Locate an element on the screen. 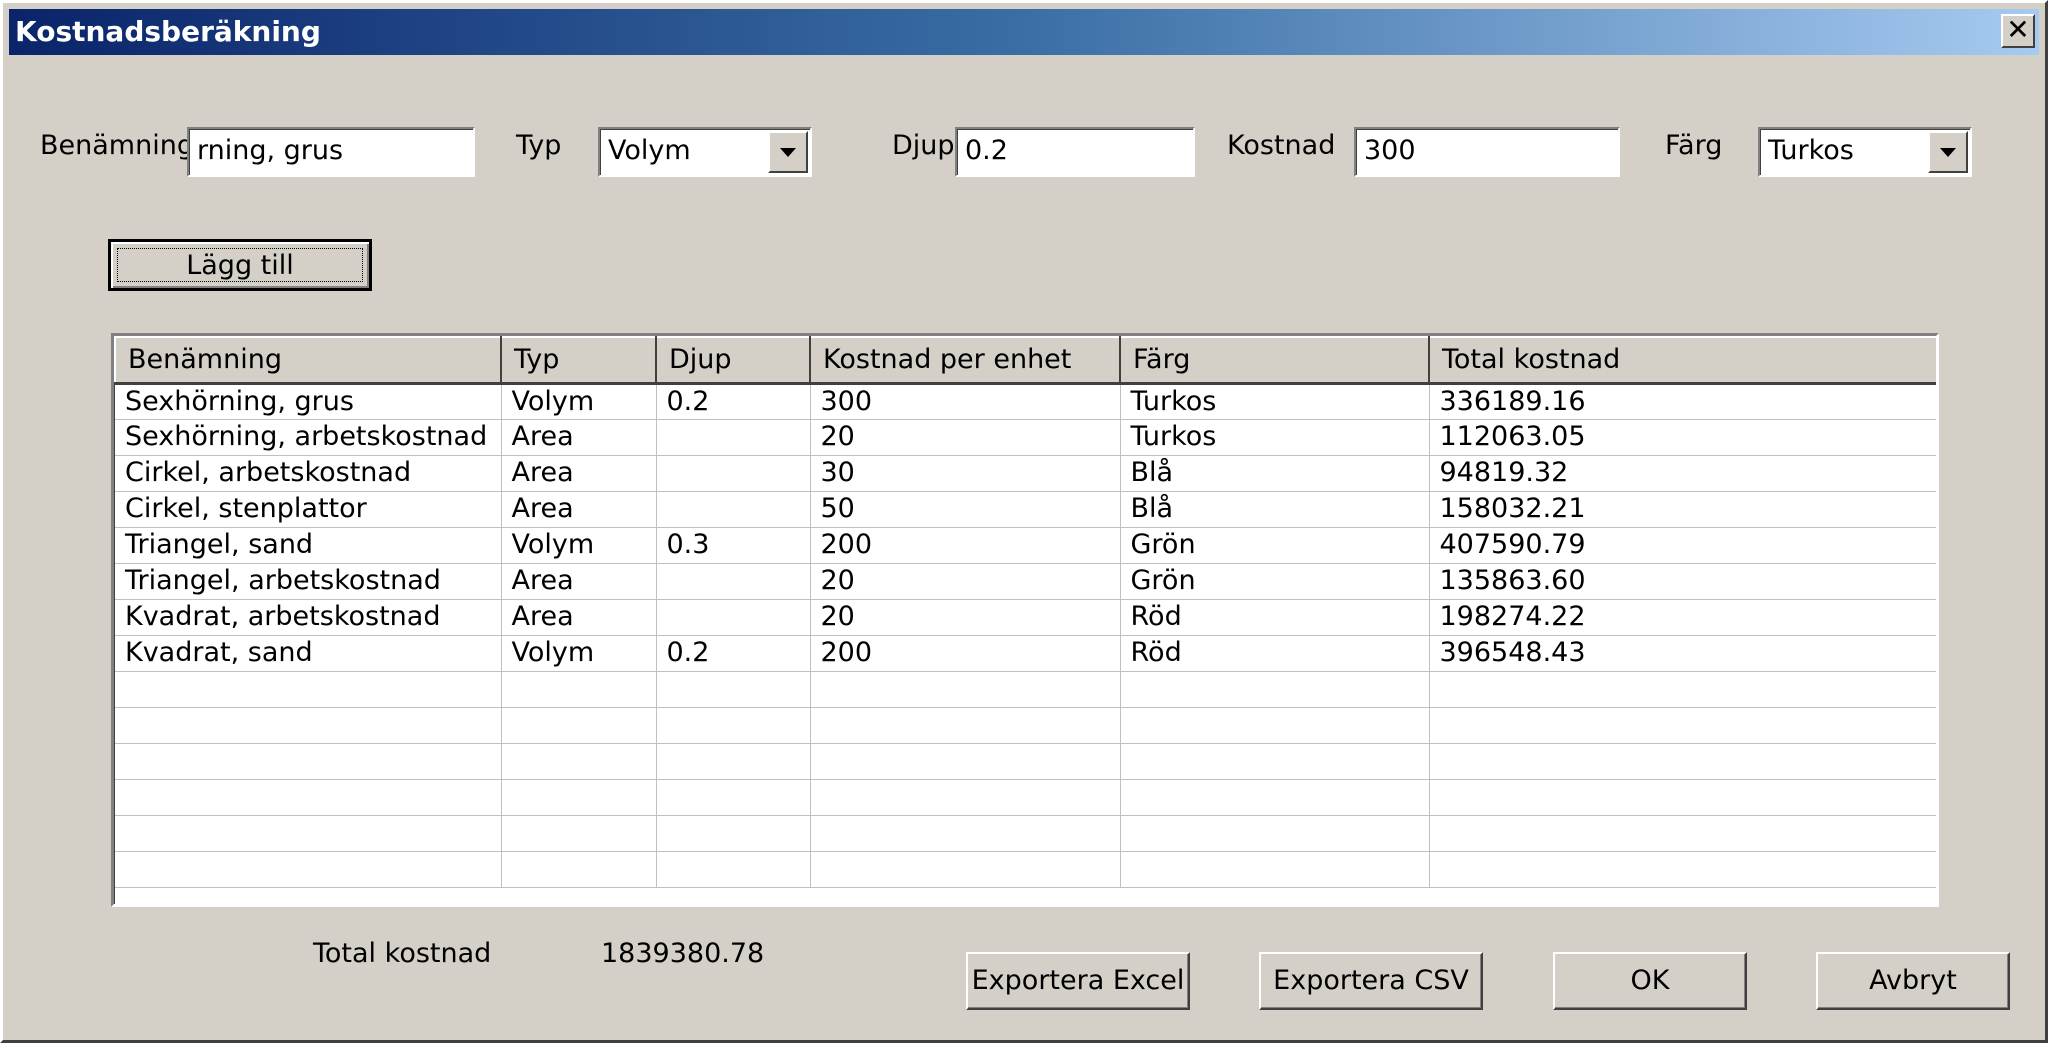  table-row: Cirkel, stenplattor Area 50 Blå 158032.21 is located at coordinates (1025, 509).